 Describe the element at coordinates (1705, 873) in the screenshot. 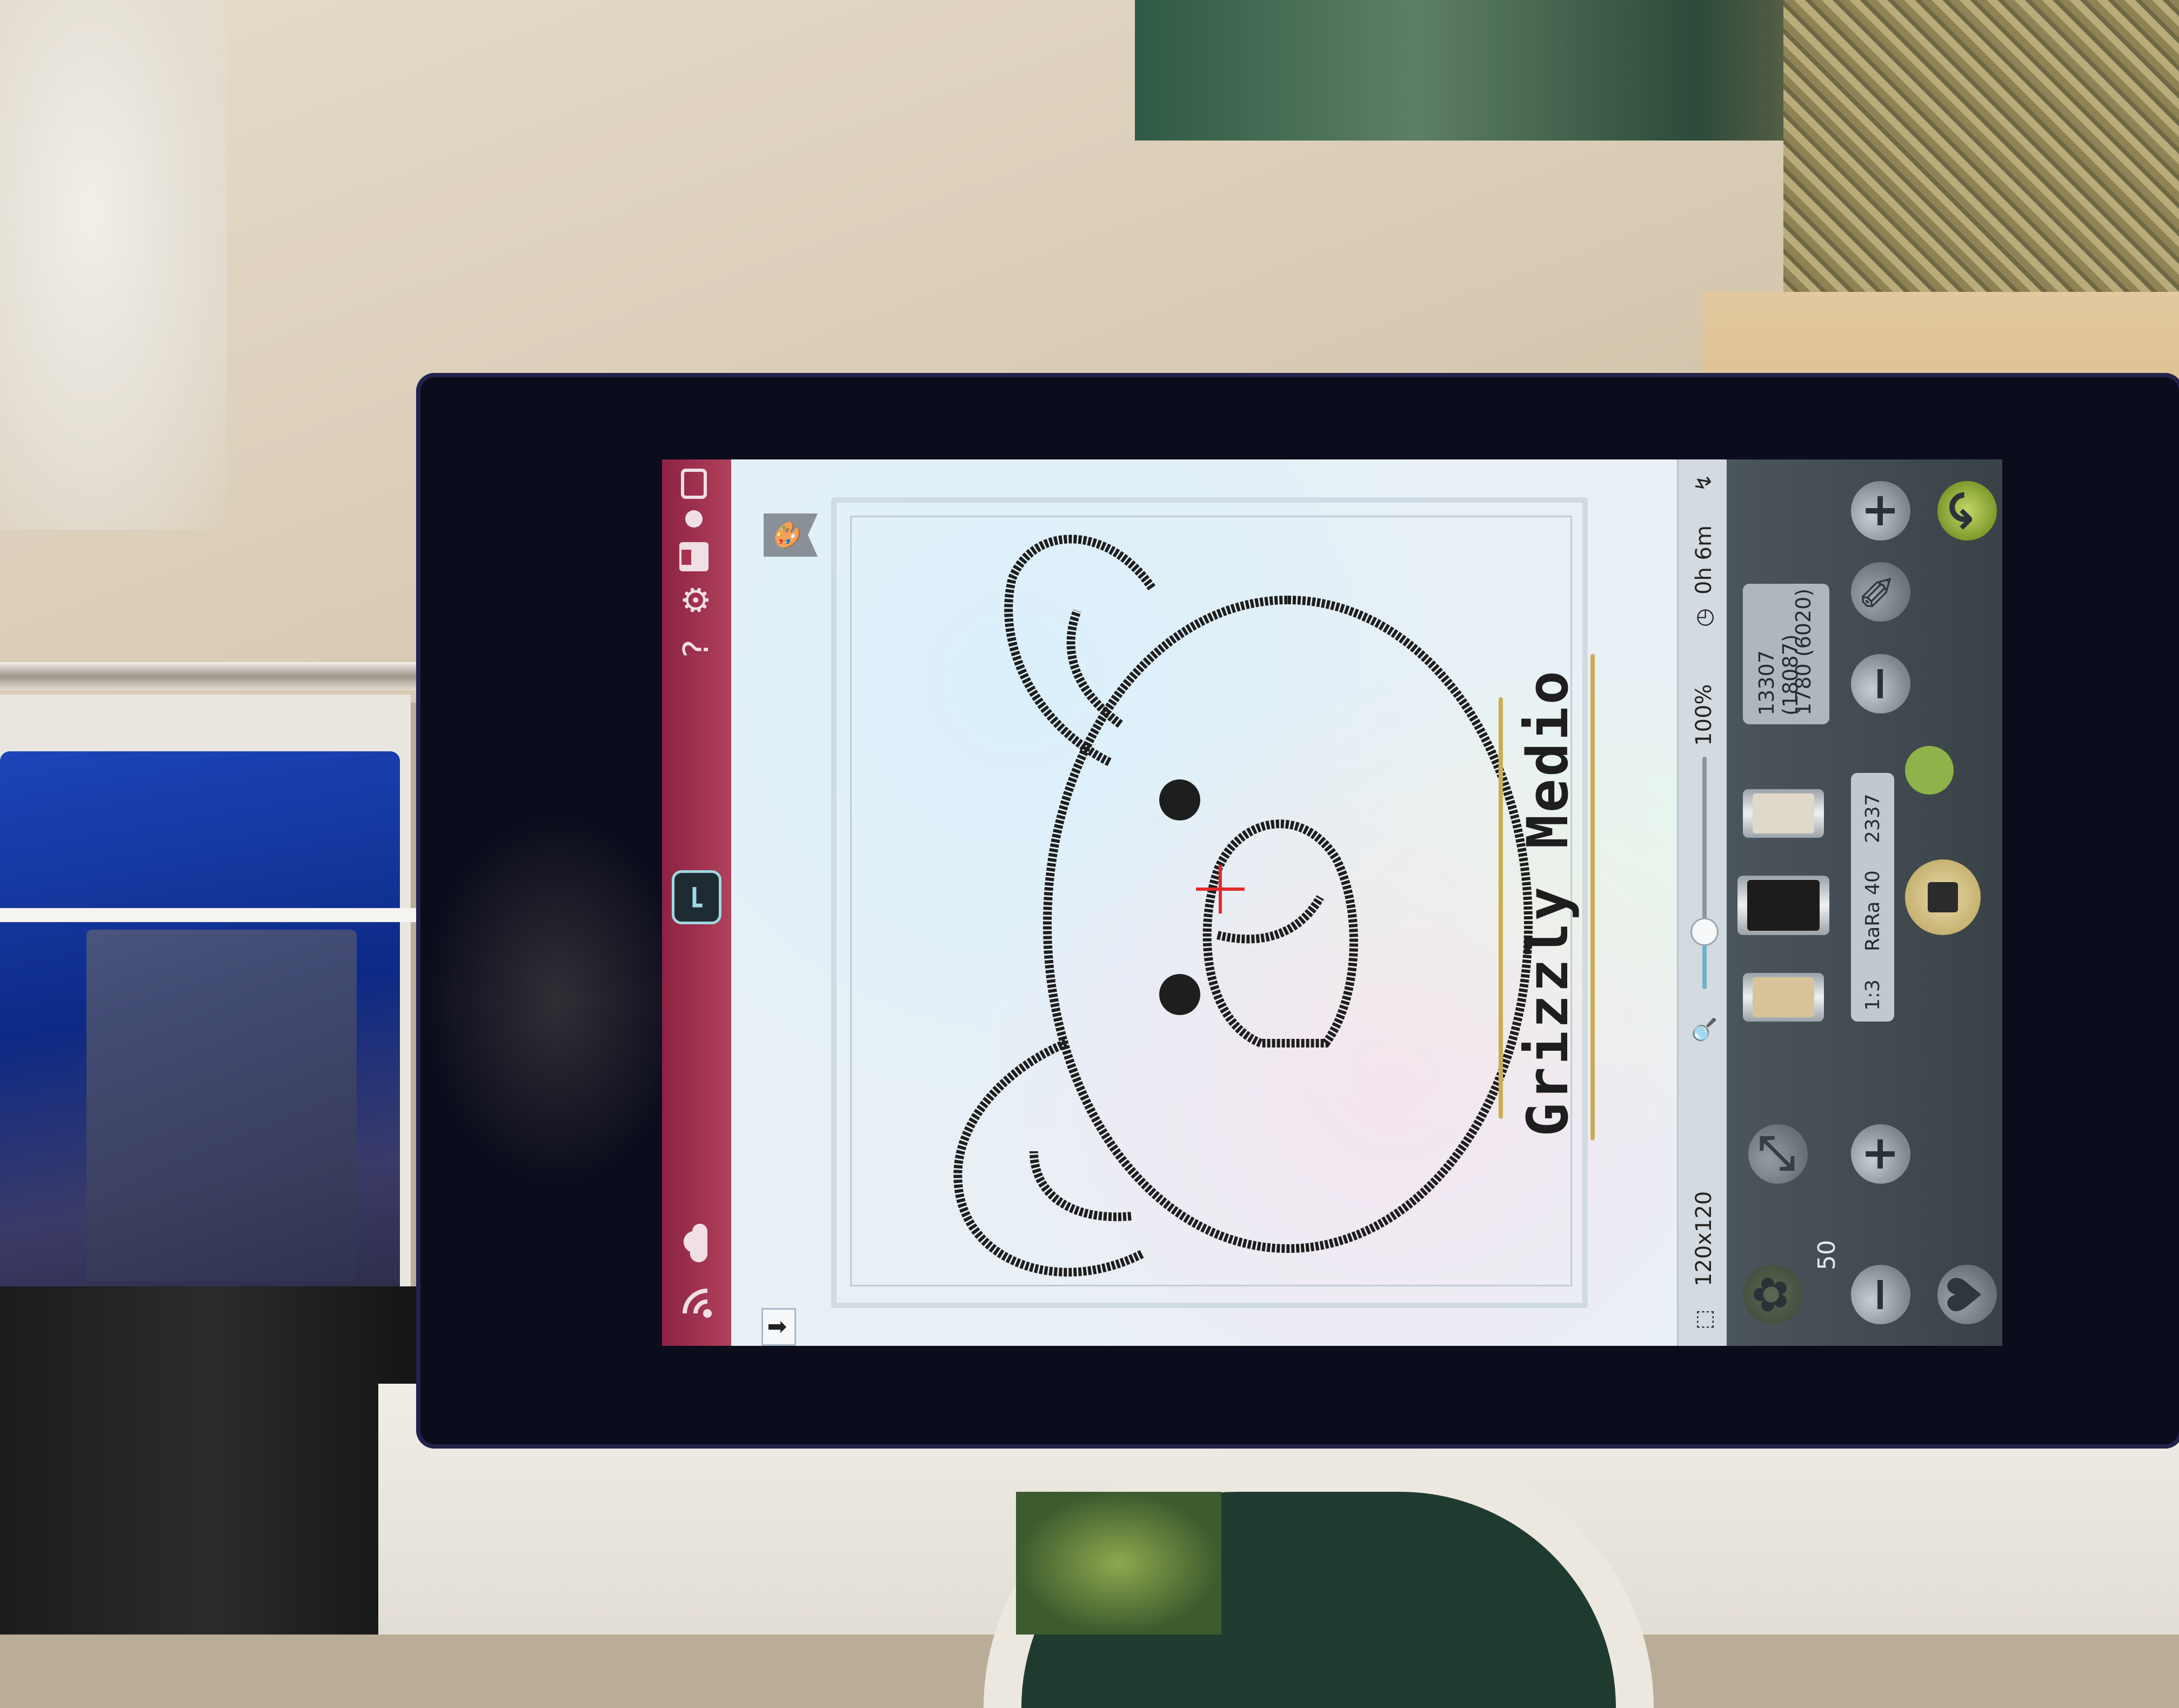

I see `zoom-slider` at that location.